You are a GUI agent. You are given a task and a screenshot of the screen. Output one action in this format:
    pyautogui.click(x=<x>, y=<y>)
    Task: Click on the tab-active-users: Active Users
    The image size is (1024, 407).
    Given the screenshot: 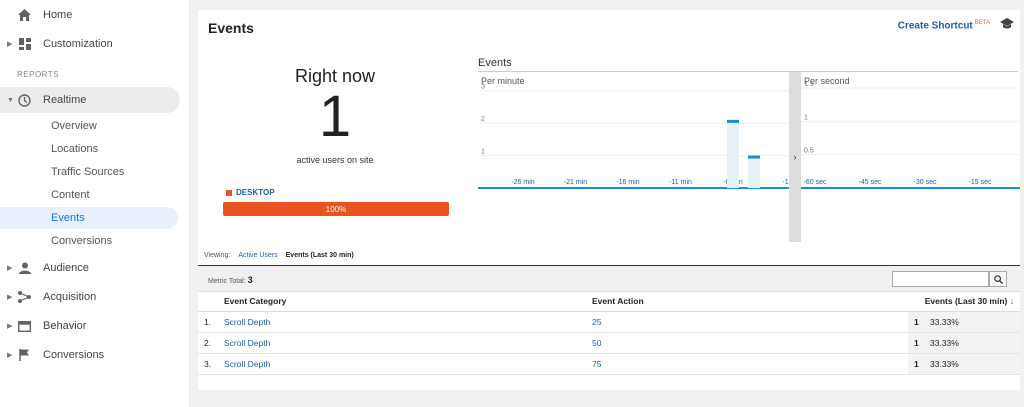 What is the action you would take?
    pyautogui.click(x=257, y=255)
    